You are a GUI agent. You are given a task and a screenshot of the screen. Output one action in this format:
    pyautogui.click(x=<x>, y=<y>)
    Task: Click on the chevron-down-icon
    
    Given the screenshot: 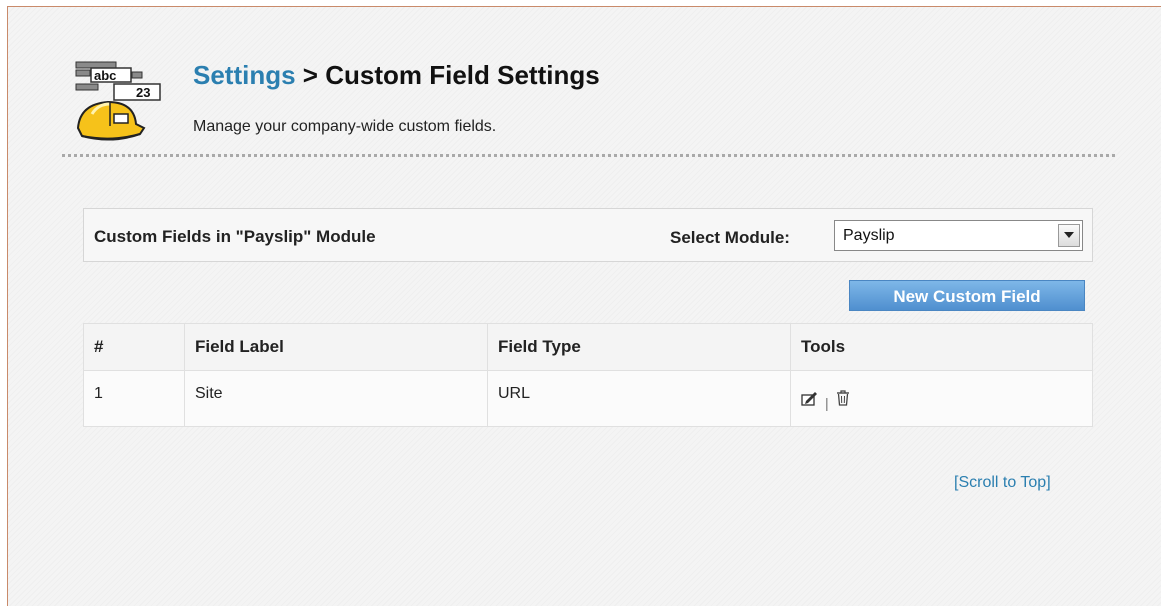 What is the action you would take?
    pyautogui.click(x=1069, y=235)
    